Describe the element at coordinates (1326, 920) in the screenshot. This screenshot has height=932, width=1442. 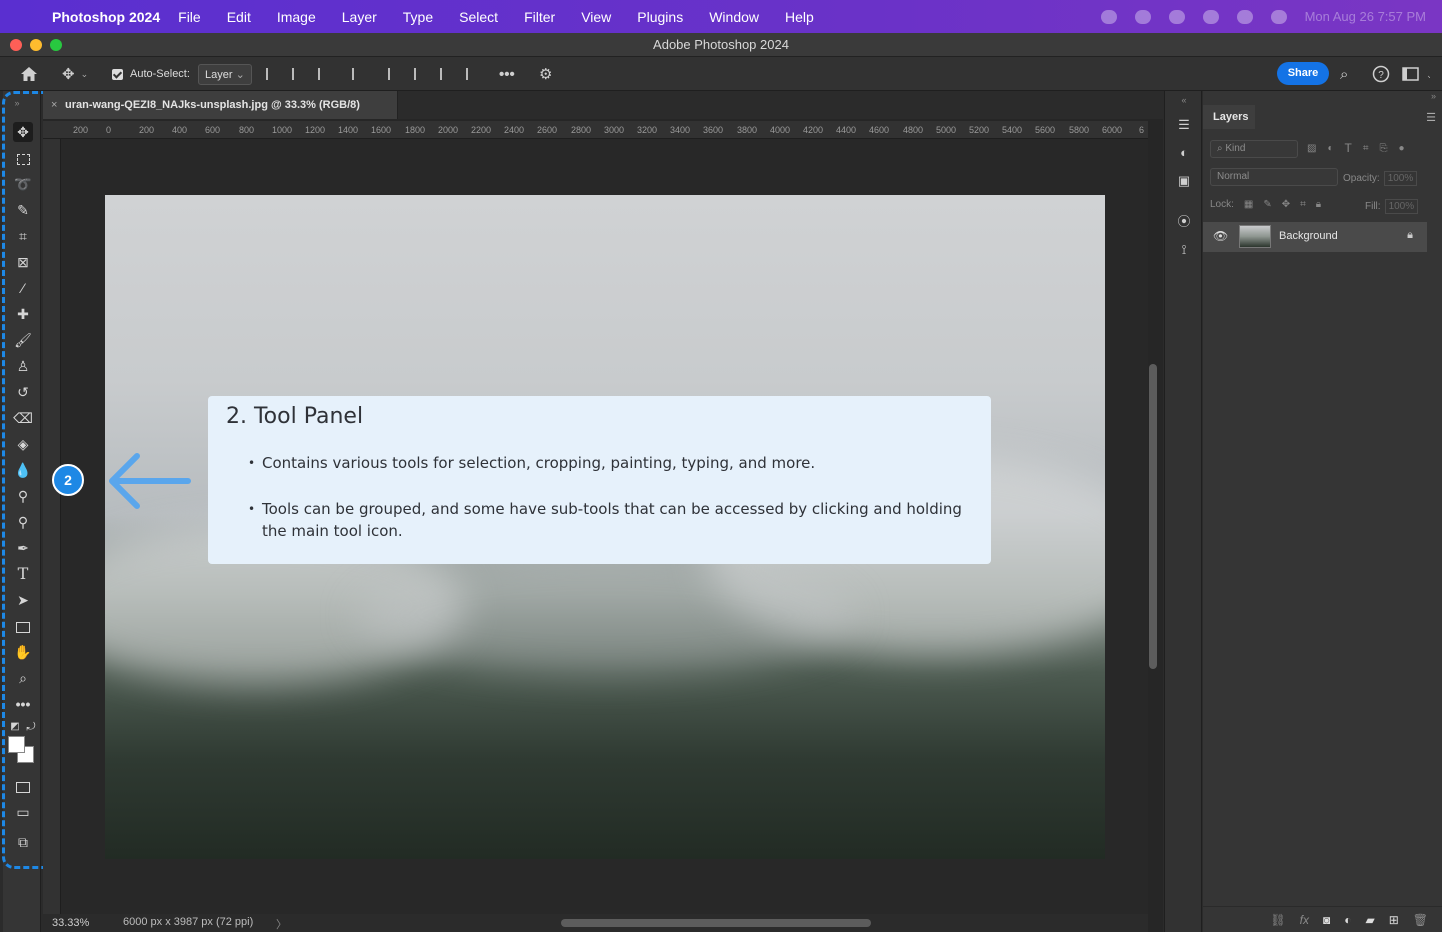
I see `add-mask-icon: ◙` at that location.